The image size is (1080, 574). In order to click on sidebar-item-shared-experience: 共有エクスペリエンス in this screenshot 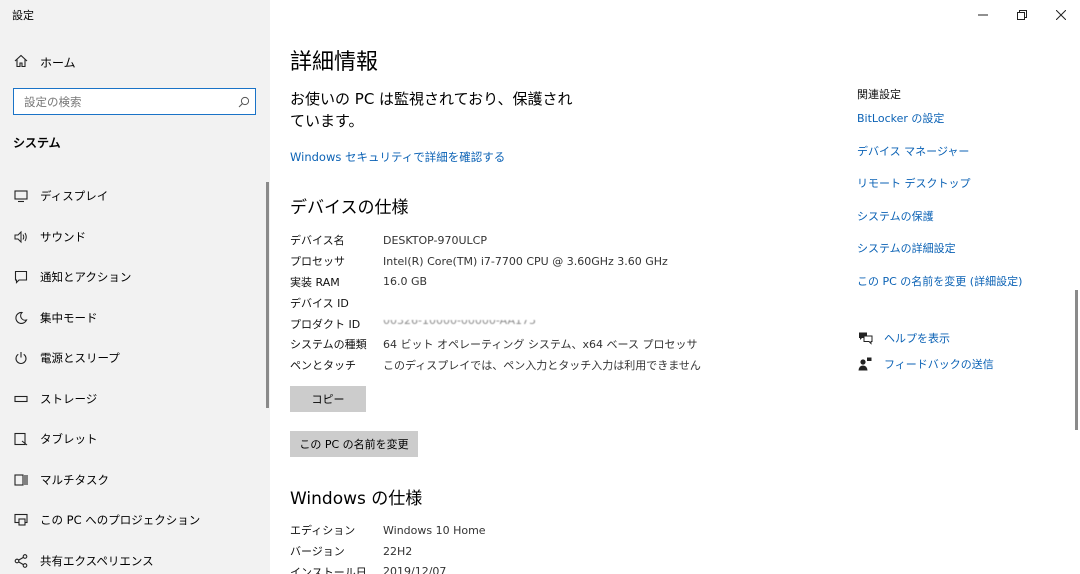, I will do `click(133, 557)`.